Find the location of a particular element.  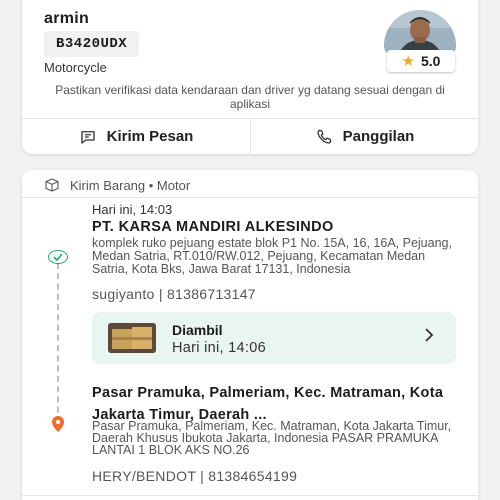

route-timeline is located at coordinates (58, 343).